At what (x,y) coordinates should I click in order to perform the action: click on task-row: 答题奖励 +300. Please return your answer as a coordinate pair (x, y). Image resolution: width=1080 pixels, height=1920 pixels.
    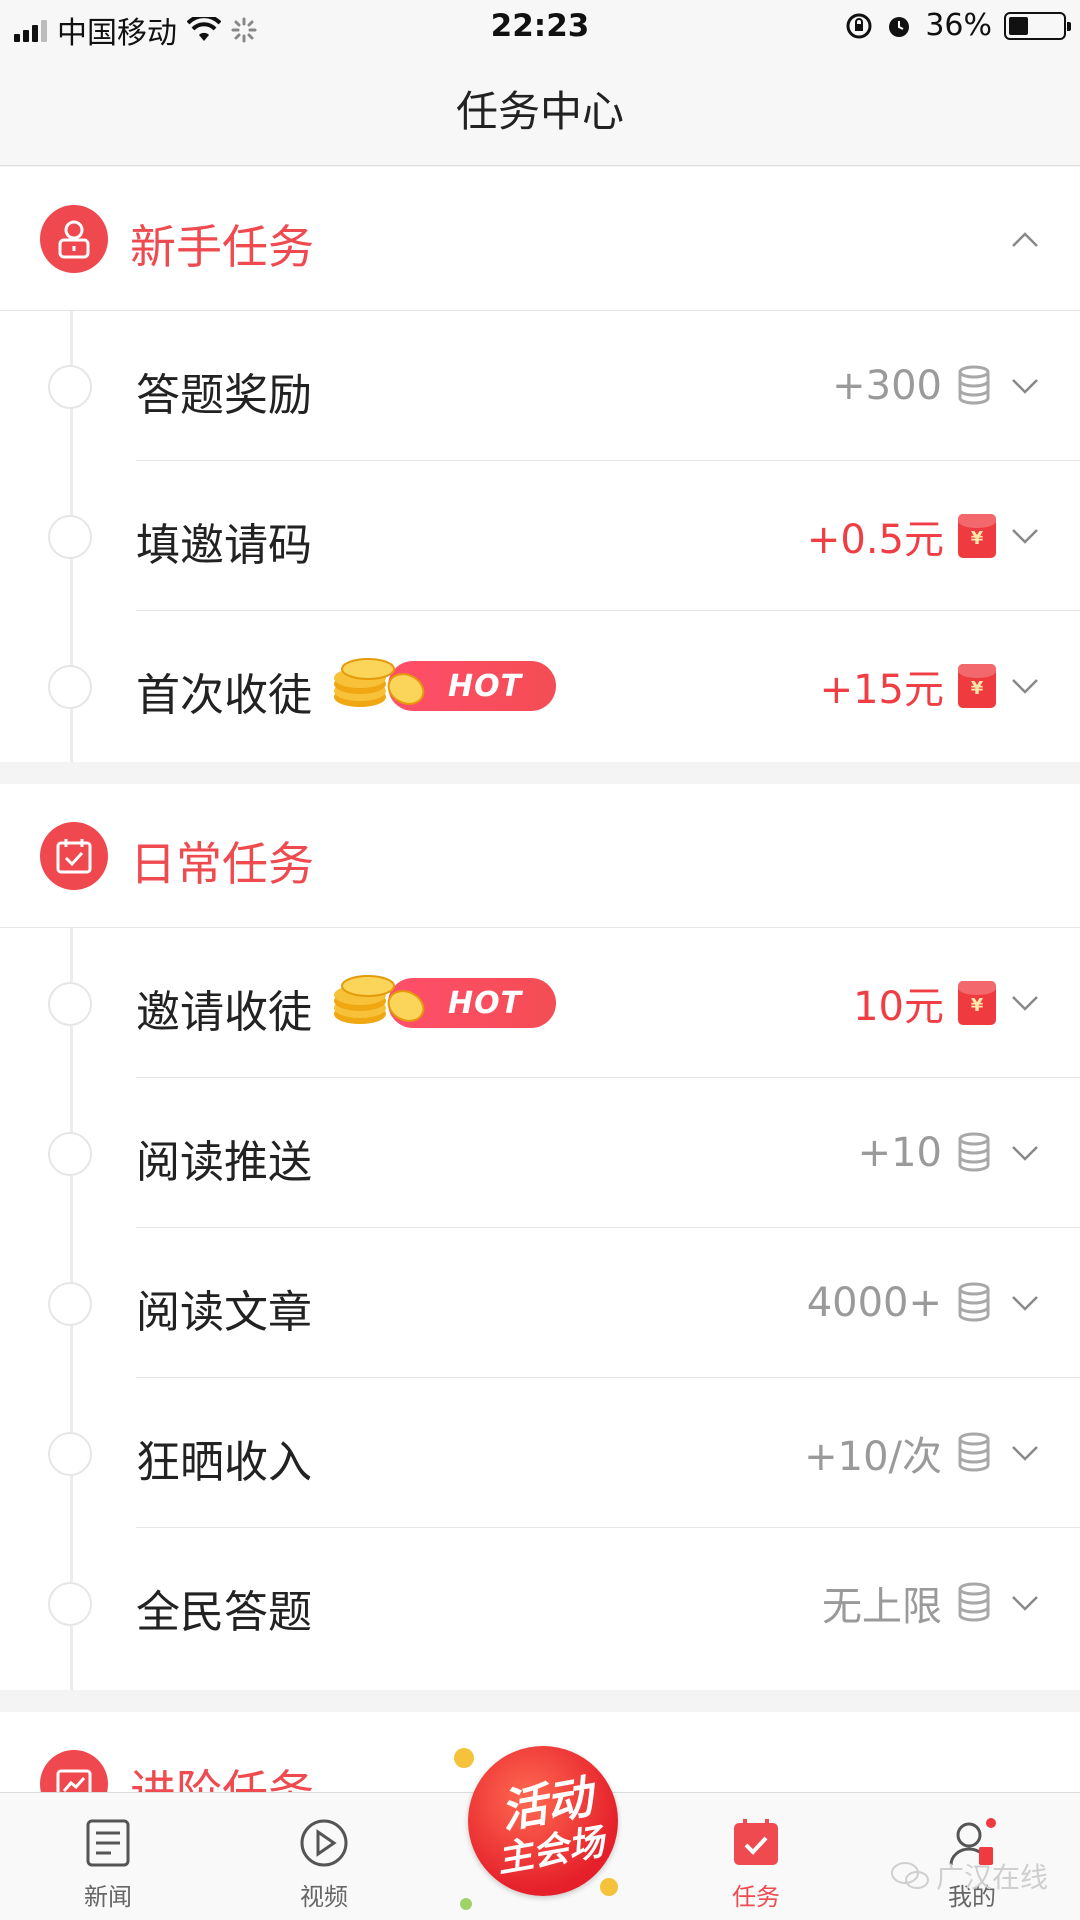
    Looking at the image, I should click on (540, 386).